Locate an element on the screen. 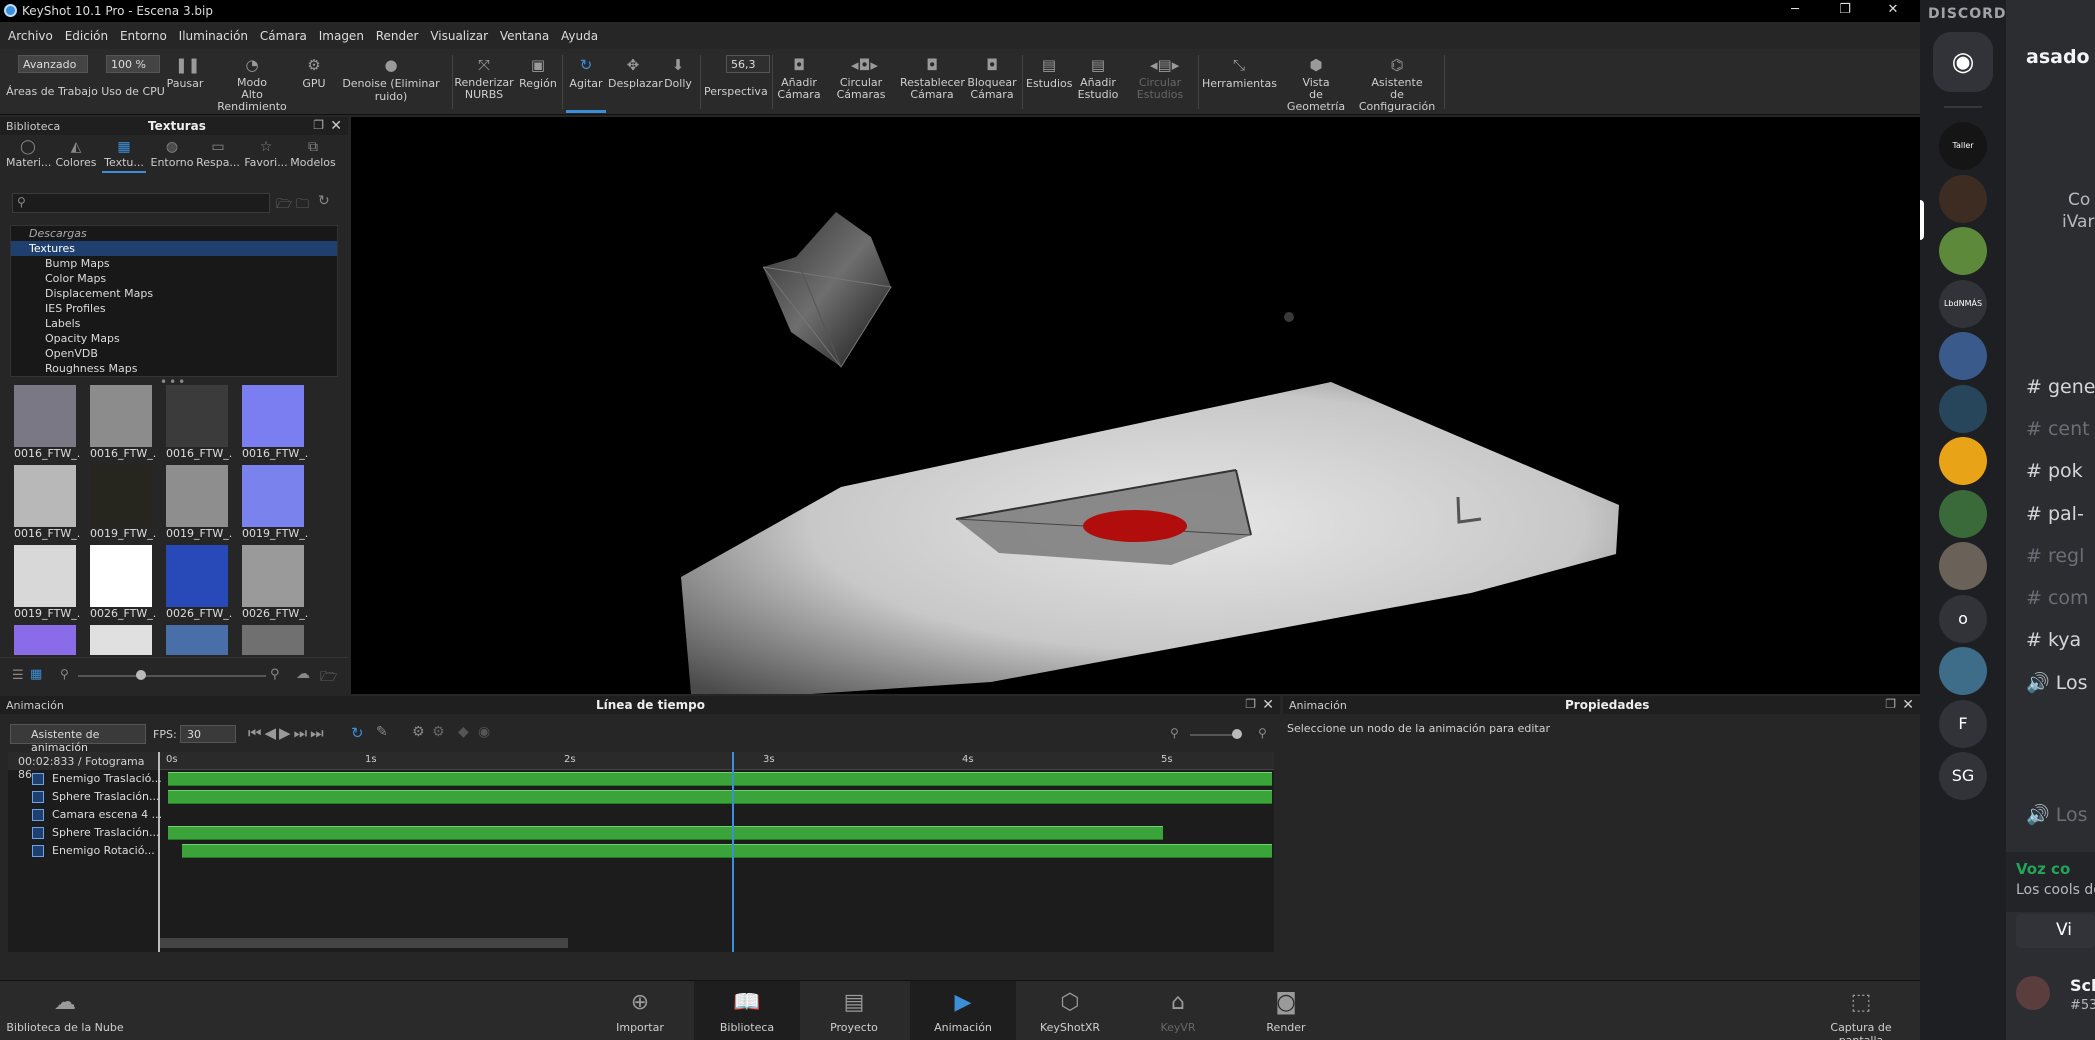  cycle-cameras-button: ◂◘▸ Circular Cámaras is located at coordinates (861, 82).